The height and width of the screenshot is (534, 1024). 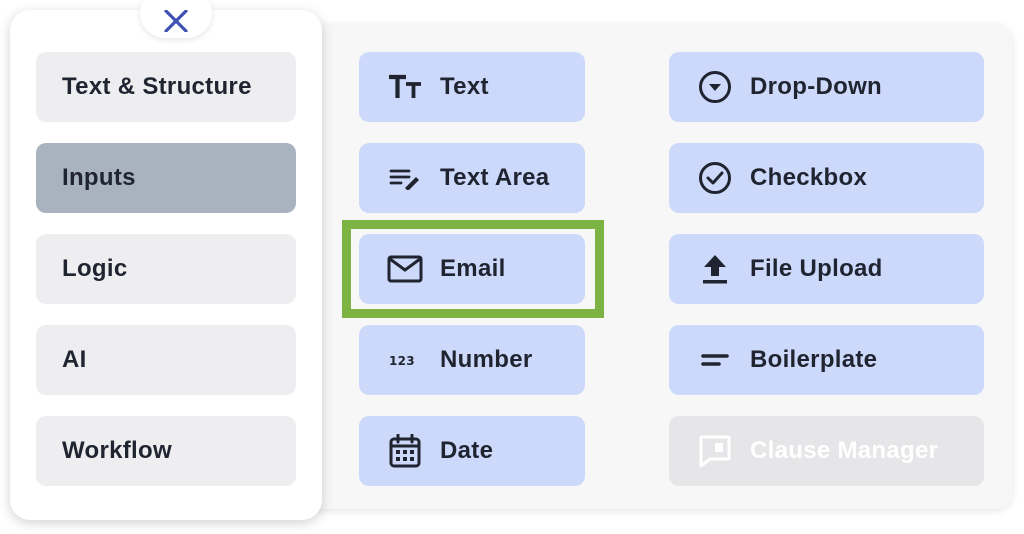 What do you see at coordinates (467, 450) in the screenshot?
I see `button-label: Date` at bounding box center [467, 450].